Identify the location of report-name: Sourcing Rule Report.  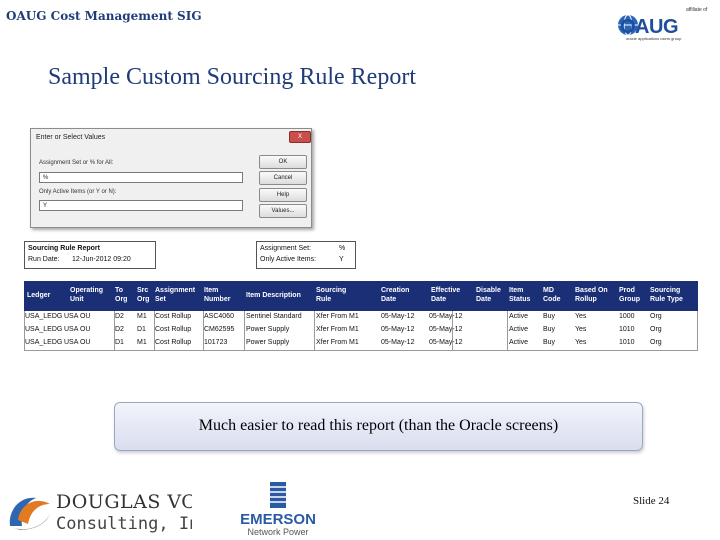
(64, 248).